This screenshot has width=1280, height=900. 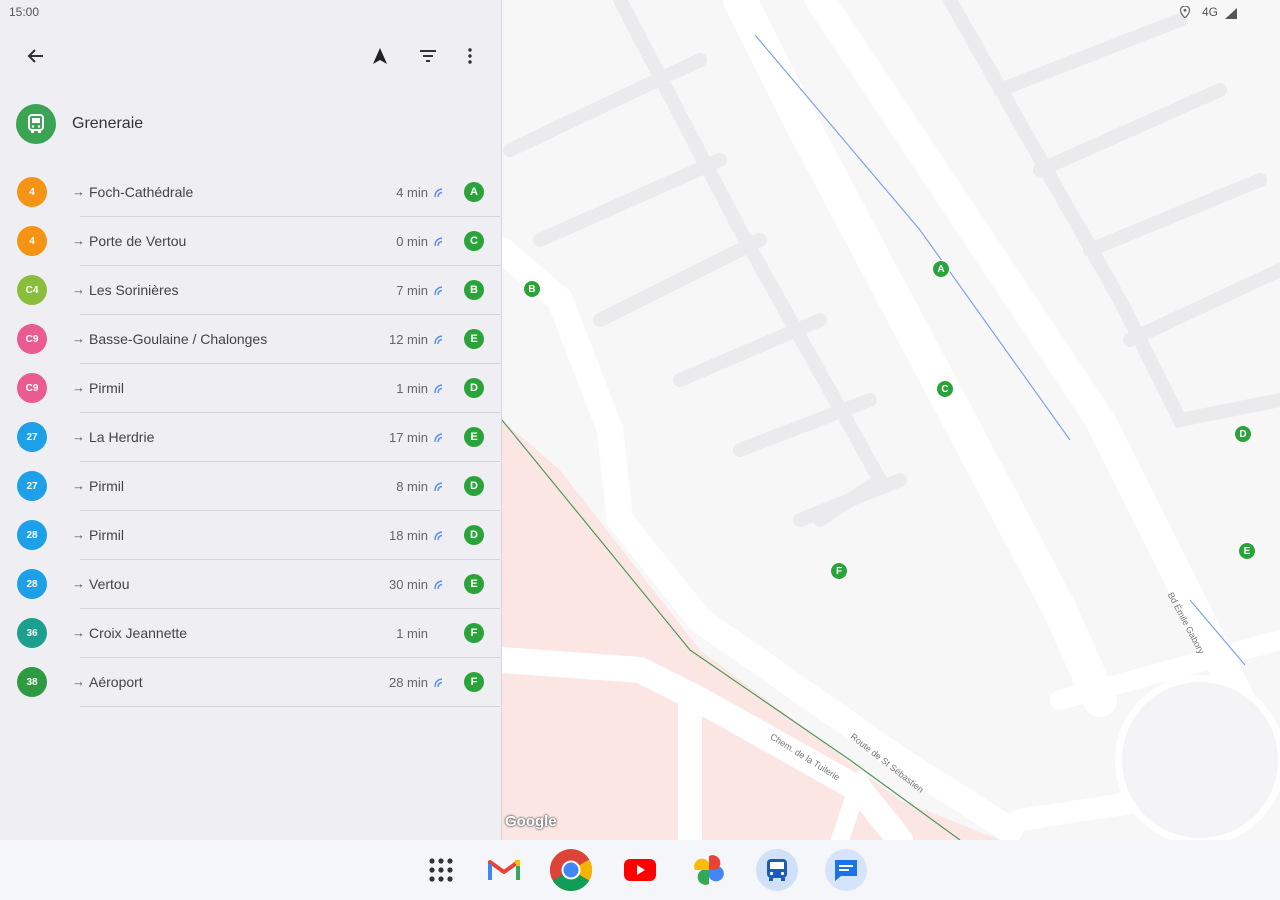 What do you see at coordinates (109, 584) in the screenshot?
I see `destination-label: Vertou` at bounding box center [109, 584].